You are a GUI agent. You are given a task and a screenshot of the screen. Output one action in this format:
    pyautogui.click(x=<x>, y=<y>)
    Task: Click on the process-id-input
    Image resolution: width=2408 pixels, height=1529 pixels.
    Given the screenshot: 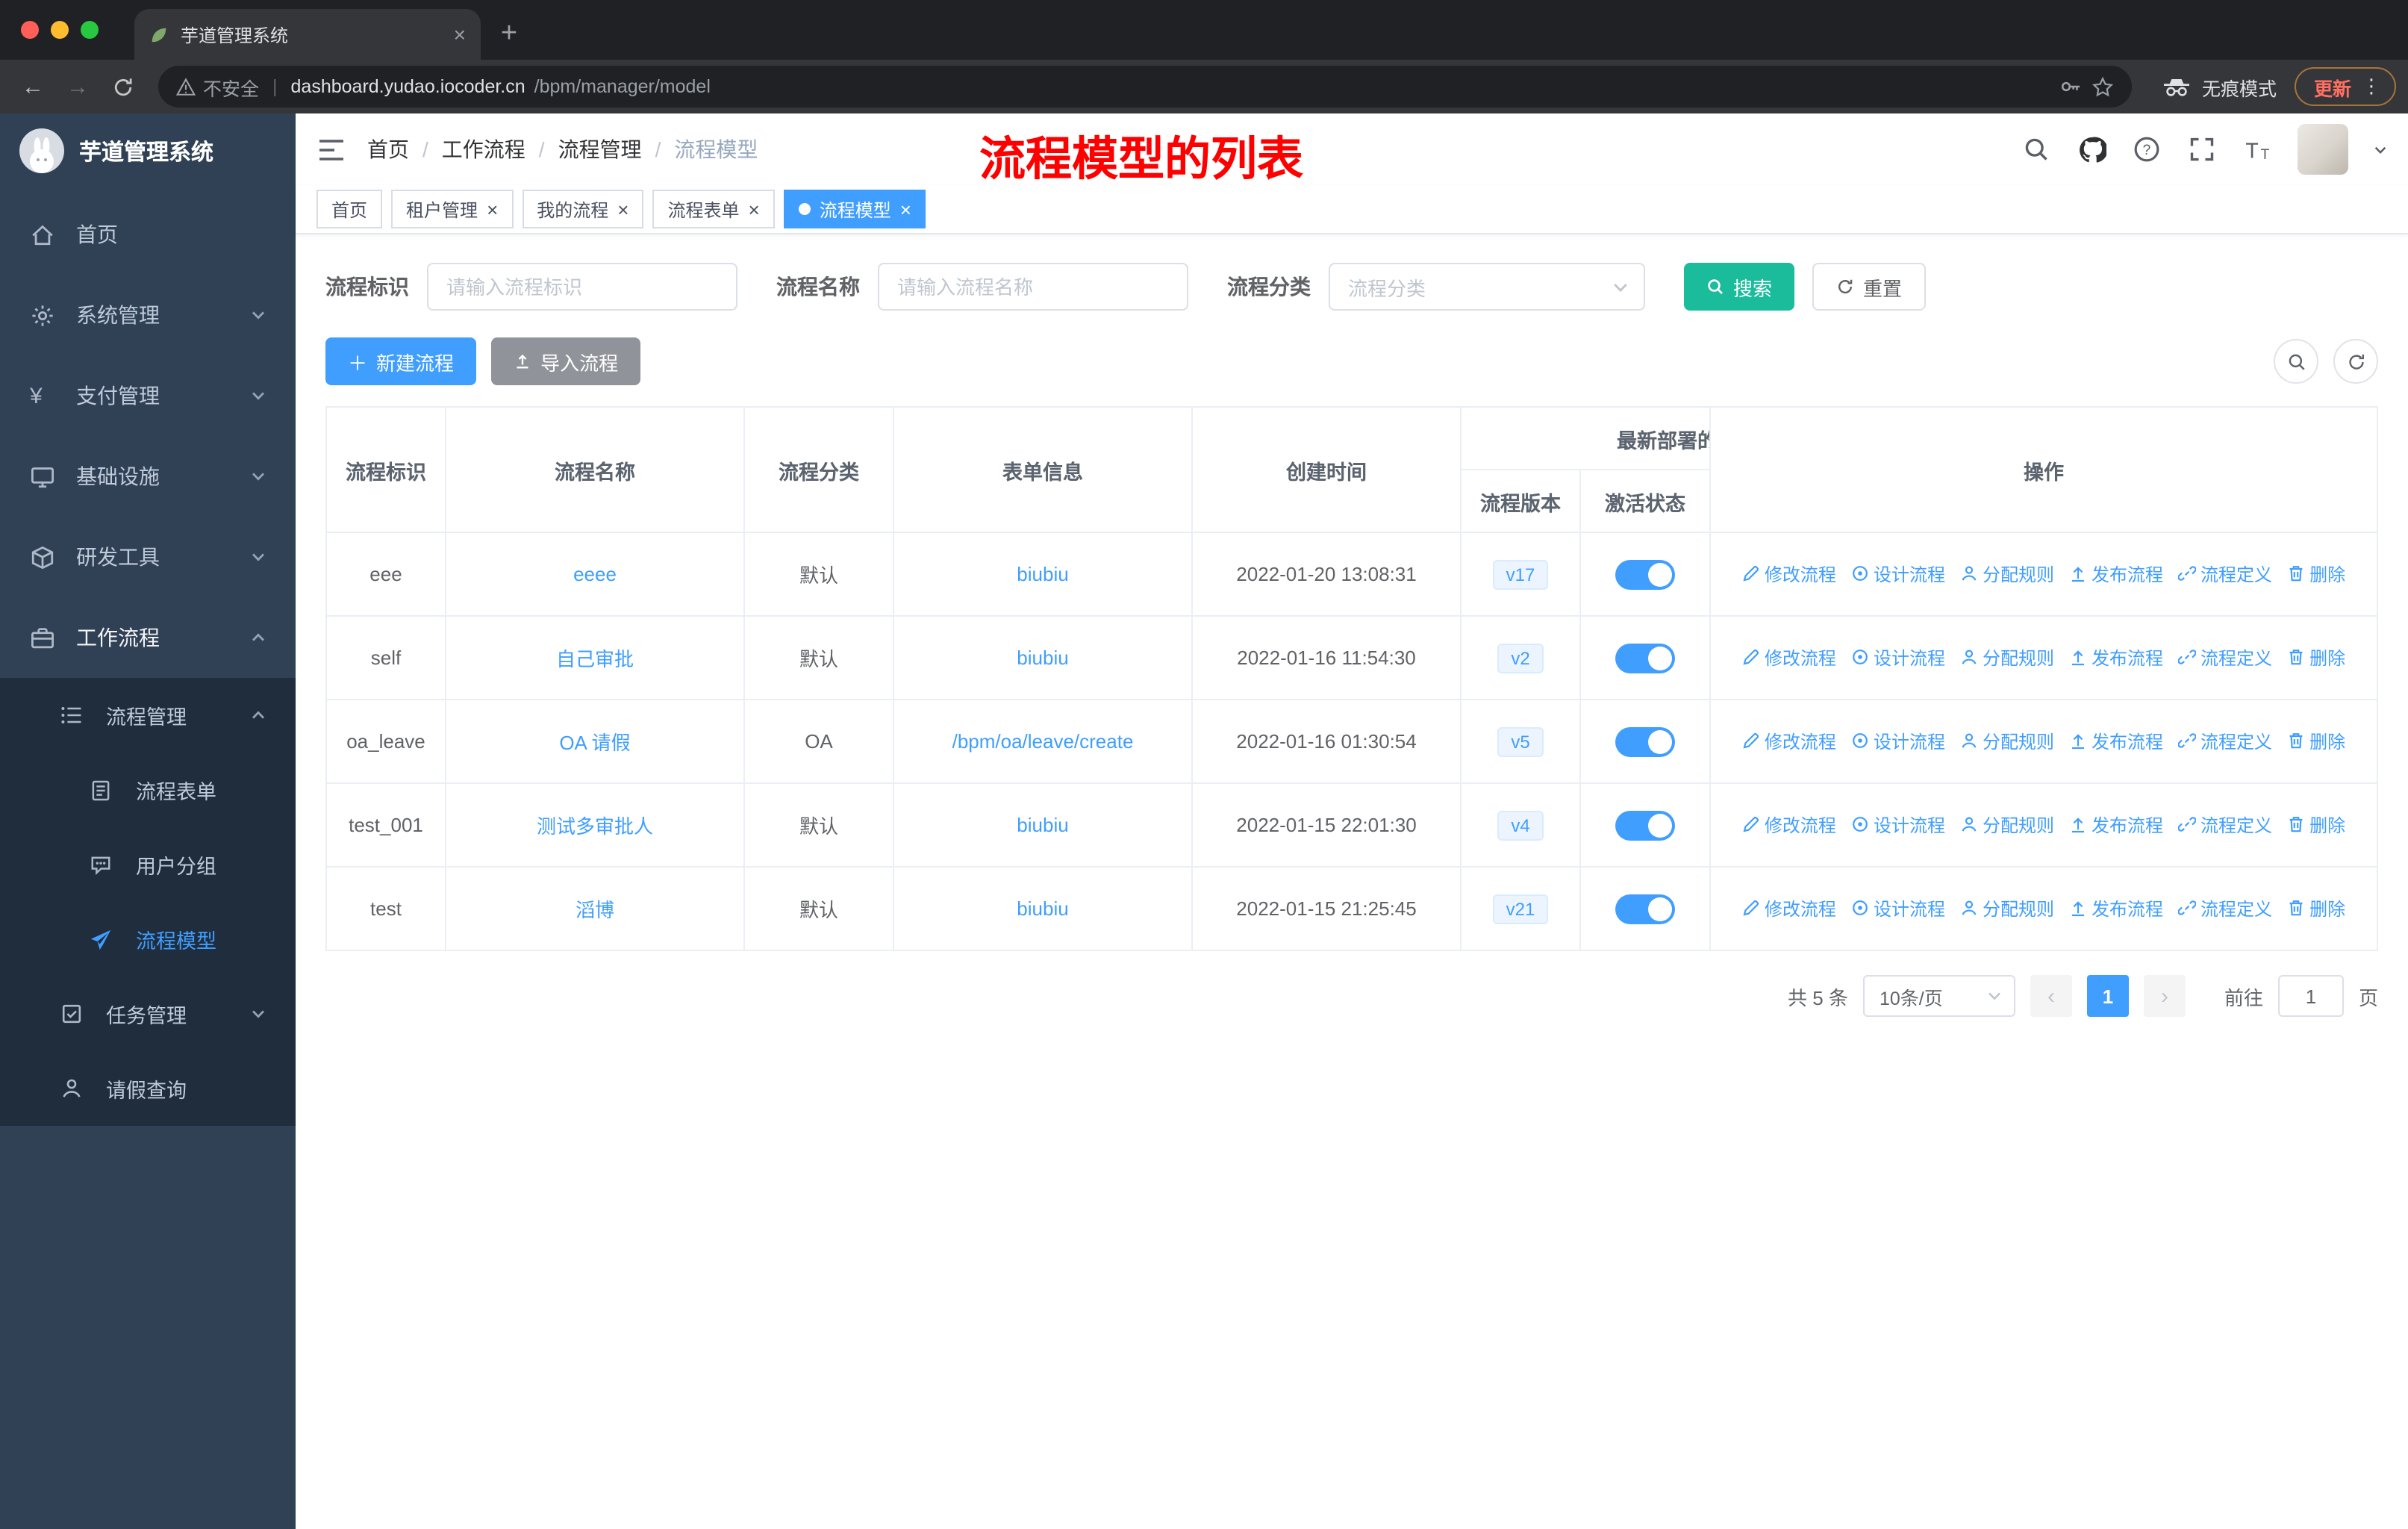 What is the action you would take?
    pyautogui.click(x=582, y=287)
    